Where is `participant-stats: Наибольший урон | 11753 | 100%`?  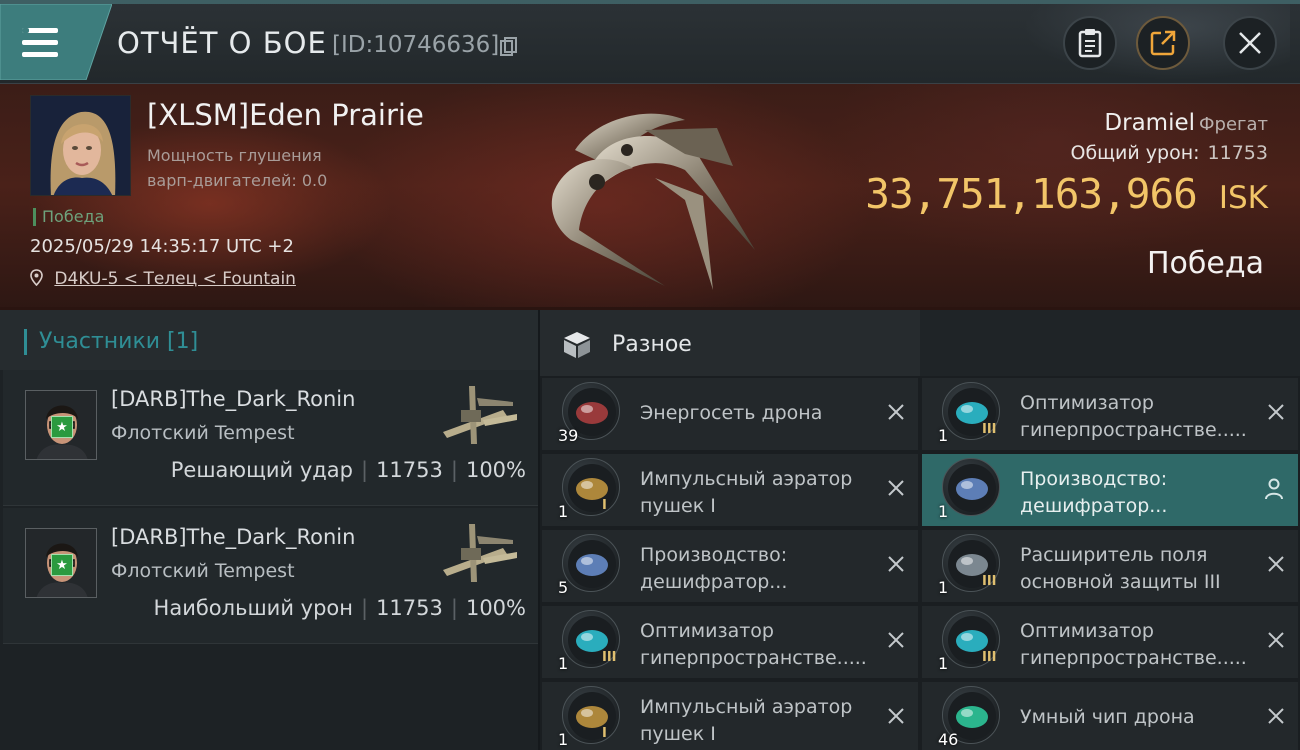 participant-stats: Наибольший урон | 11753 | 100% is located at coordinates (340, 608).